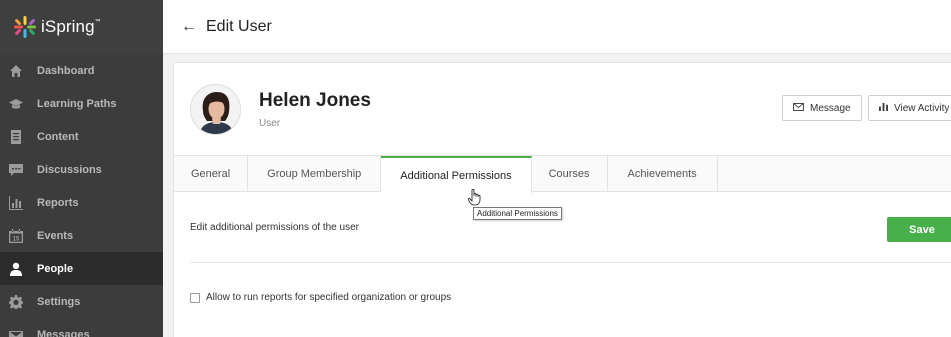  I want to click on sidebar-item-messages: Messages, so click(81, 327).